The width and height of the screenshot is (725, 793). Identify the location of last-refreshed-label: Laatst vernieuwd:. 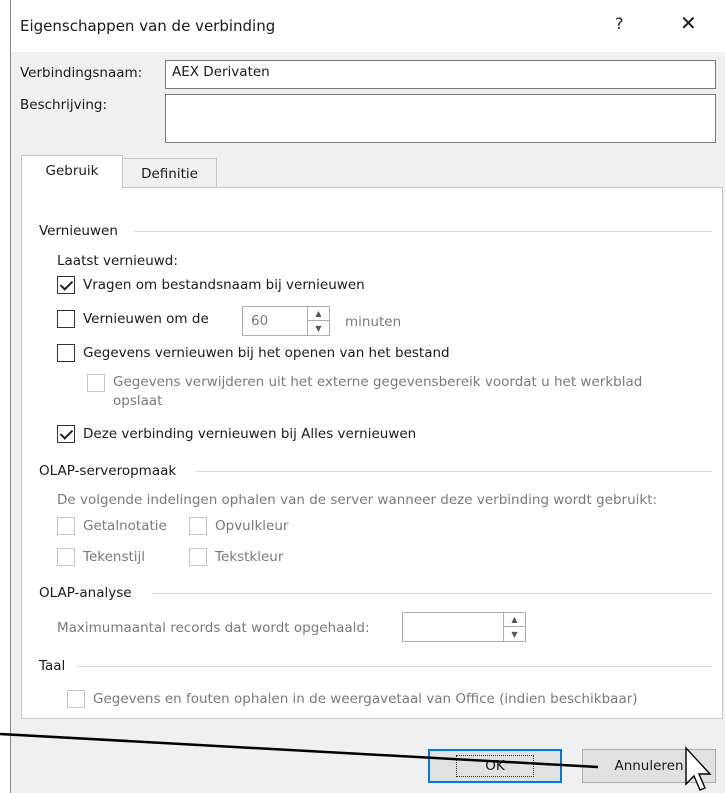
(117, 261).